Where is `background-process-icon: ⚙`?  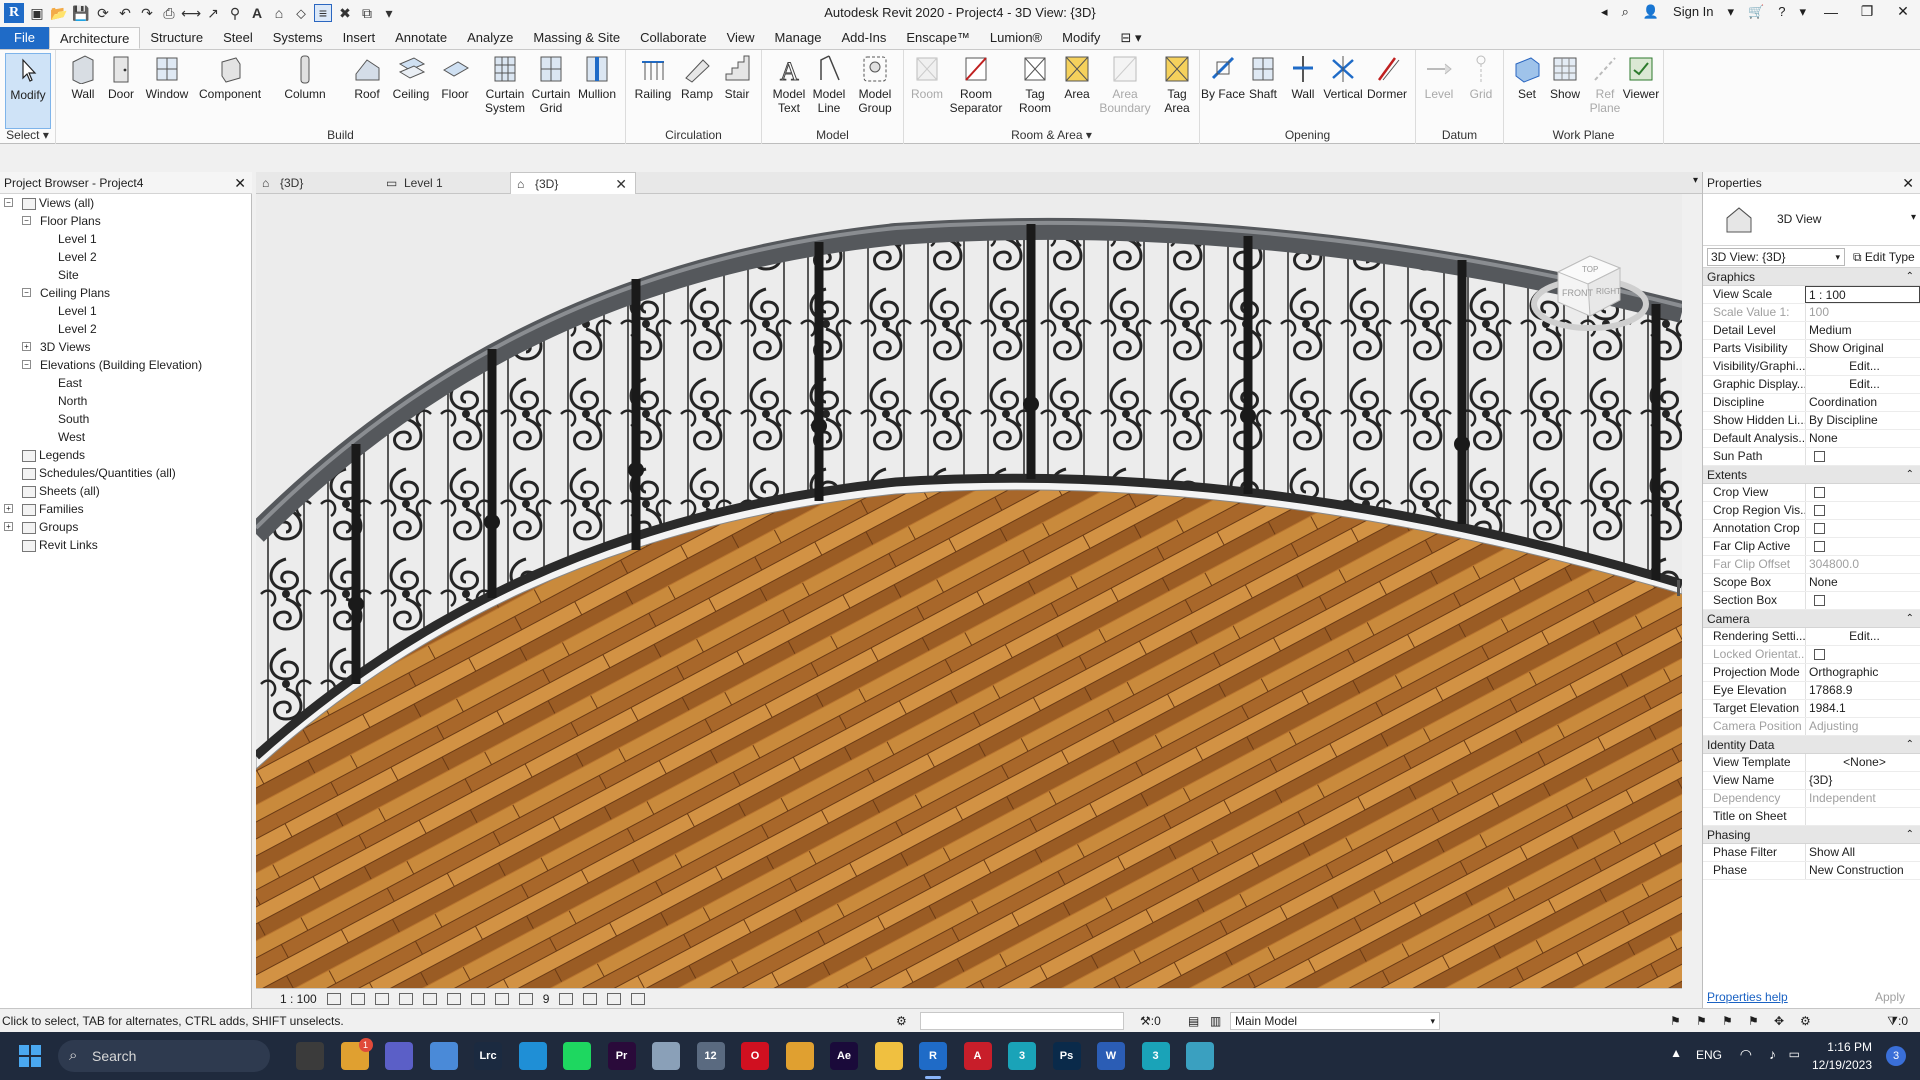 background-process-icon: ⚙ is located at coordinates (1805, 1021).